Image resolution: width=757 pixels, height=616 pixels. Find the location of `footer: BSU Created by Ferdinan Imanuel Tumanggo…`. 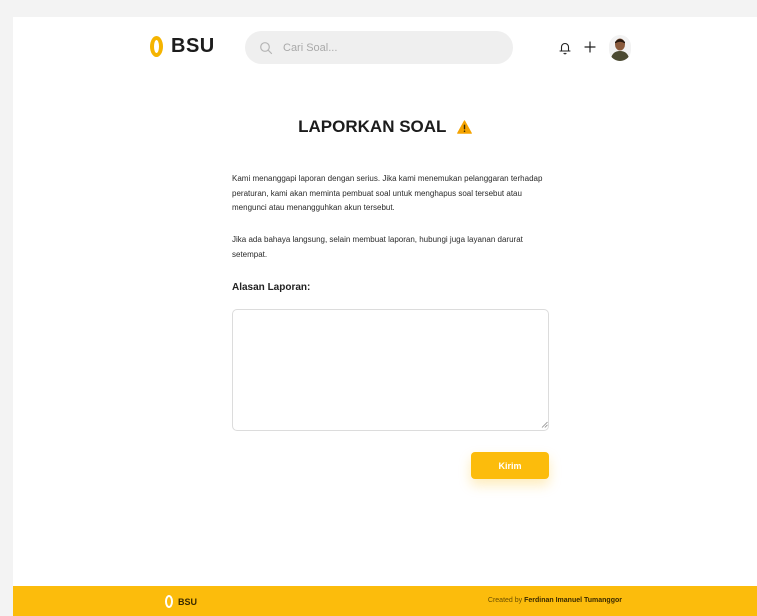

footer: BSU Created by Ferdinan Imanuel Tumanggo… is located at coordinates (385, 601).